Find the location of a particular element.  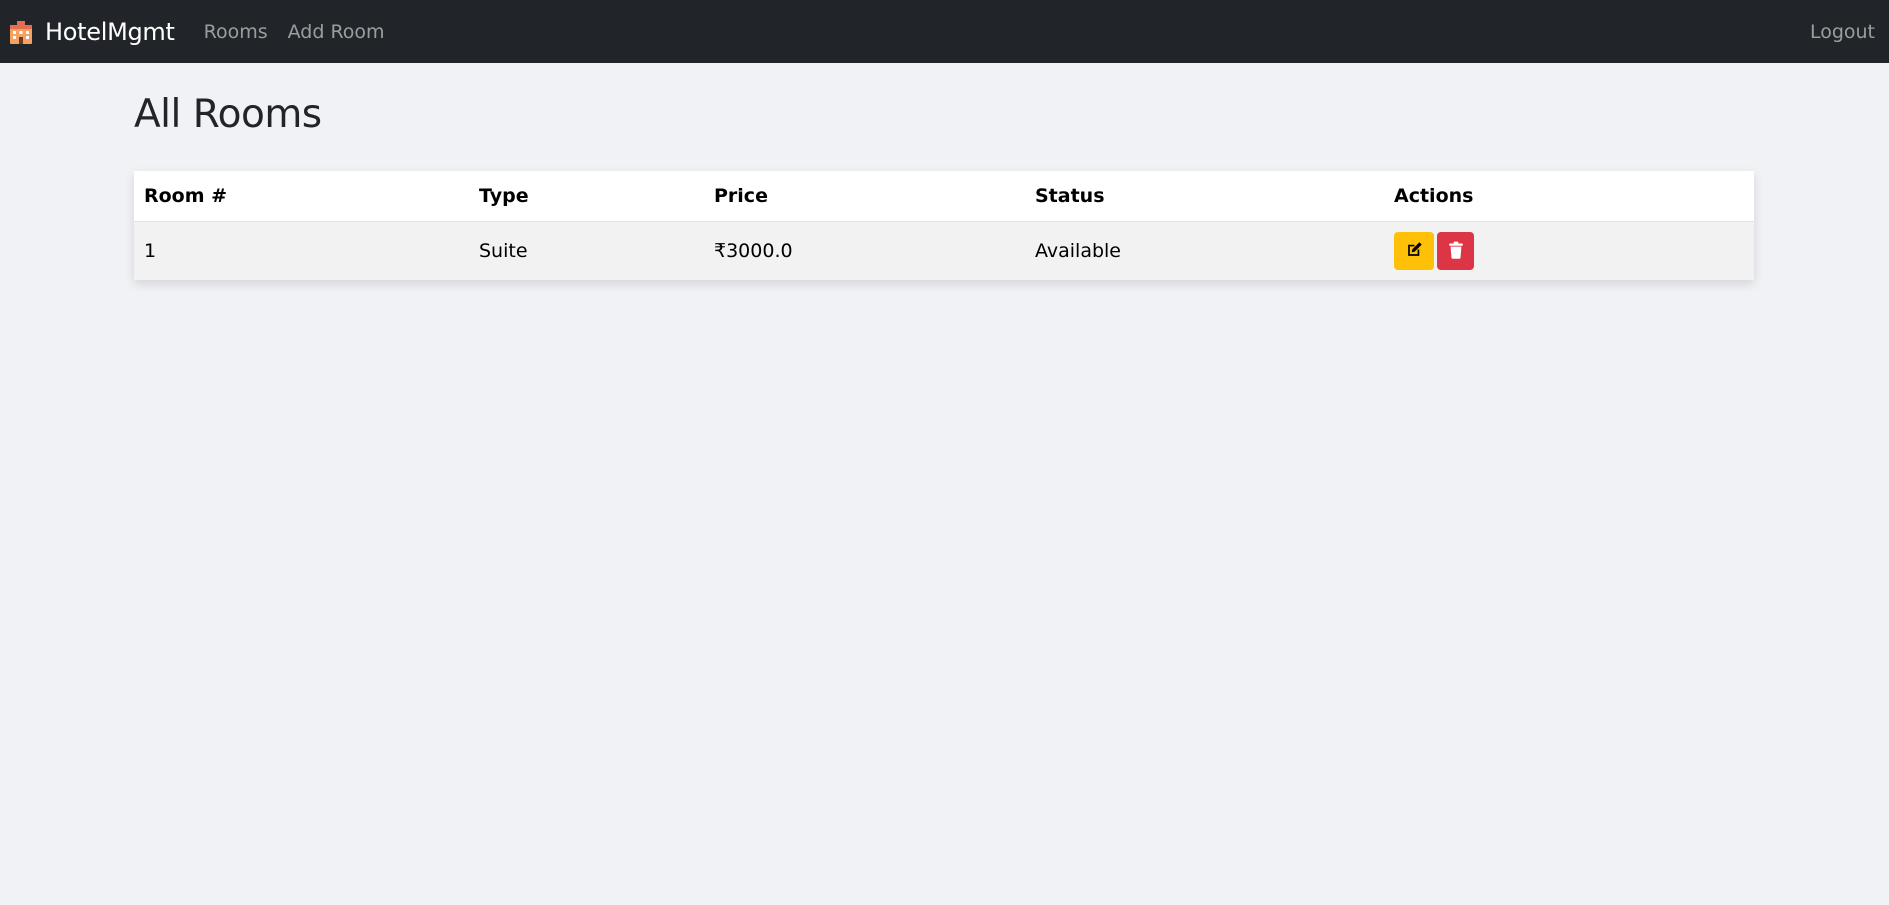

edit-icon is located at coordinates (1414, 251).